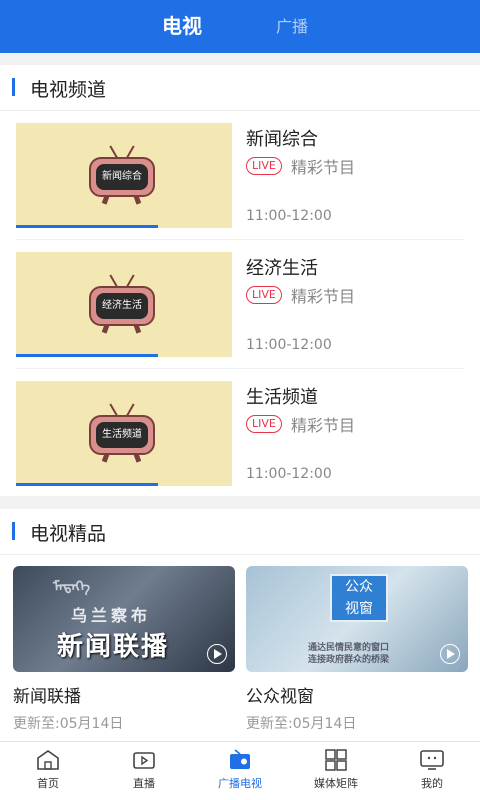  I want to click on nav-label: 我的, so click(432, 783).